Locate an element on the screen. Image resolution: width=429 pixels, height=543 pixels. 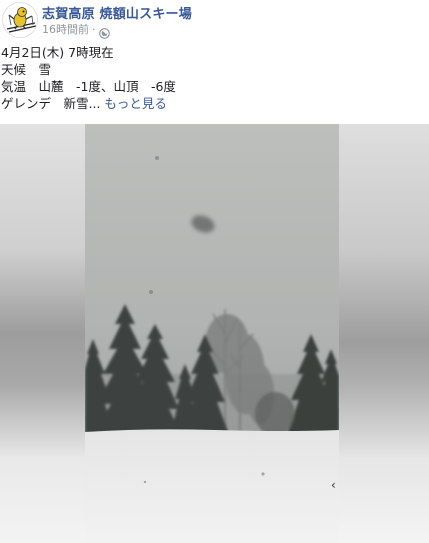
post-line-weather: 天候 雪 is located at coordinates (26, 69).